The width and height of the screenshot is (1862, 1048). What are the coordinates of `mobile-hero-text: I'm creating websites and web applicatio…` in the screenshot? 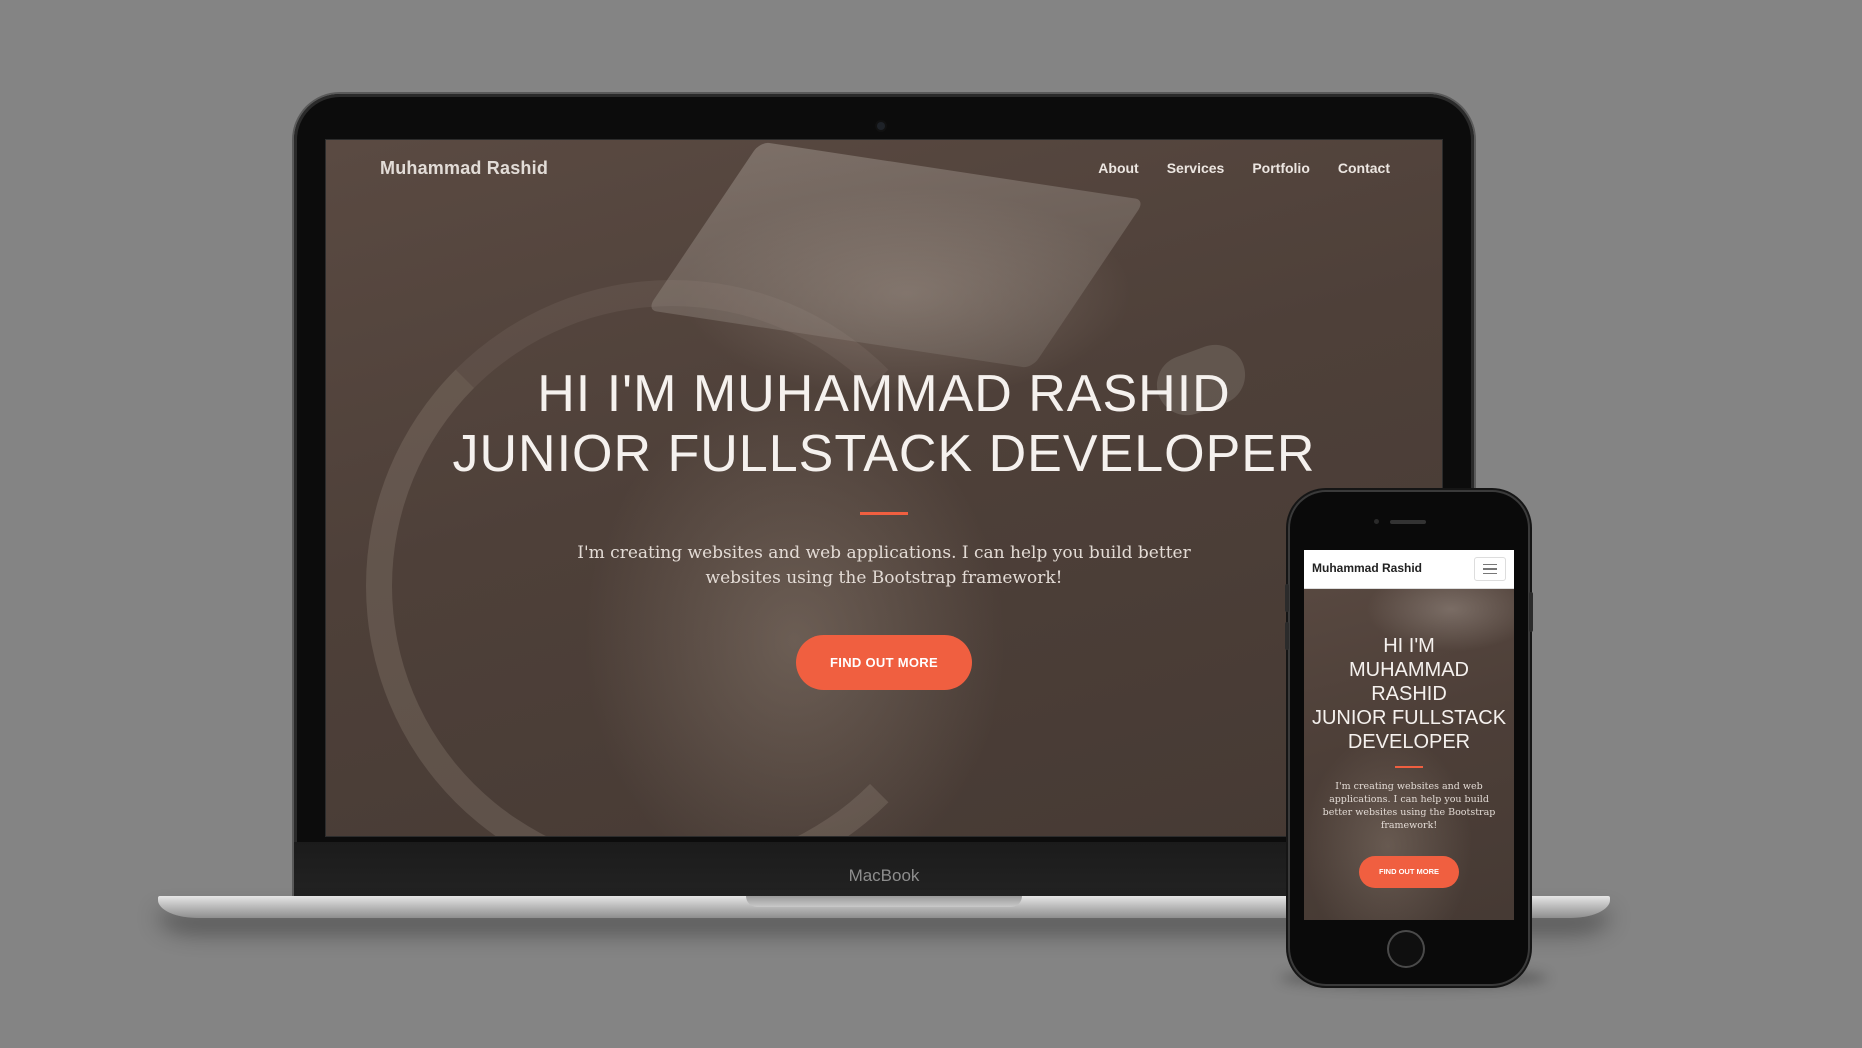 It's located at (1409, 806).